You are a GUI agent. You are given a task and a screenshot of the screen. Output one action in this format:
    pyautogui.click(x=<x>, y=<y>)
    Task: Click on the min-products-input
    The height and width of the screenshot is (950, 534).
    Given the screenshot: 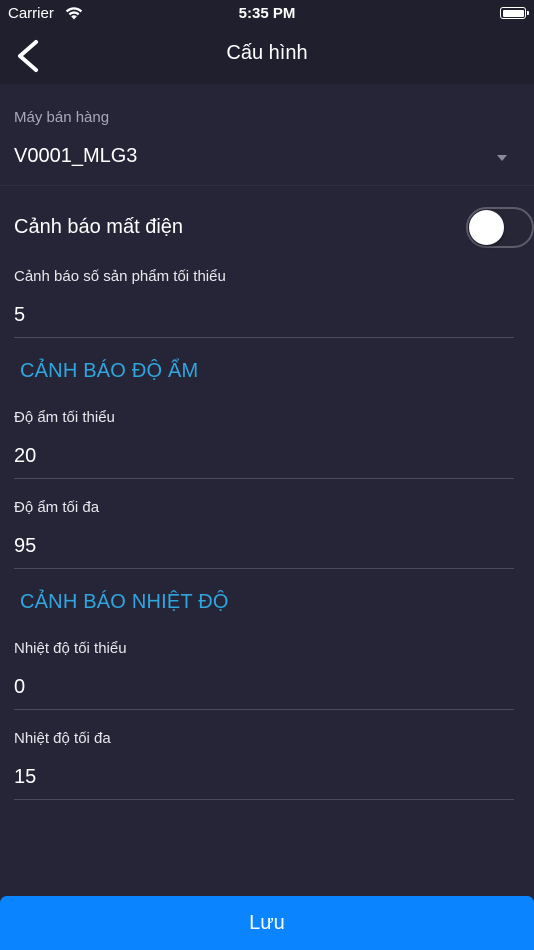 What is the action you would take?
    pyautogui.click(x=264, y=316)
    